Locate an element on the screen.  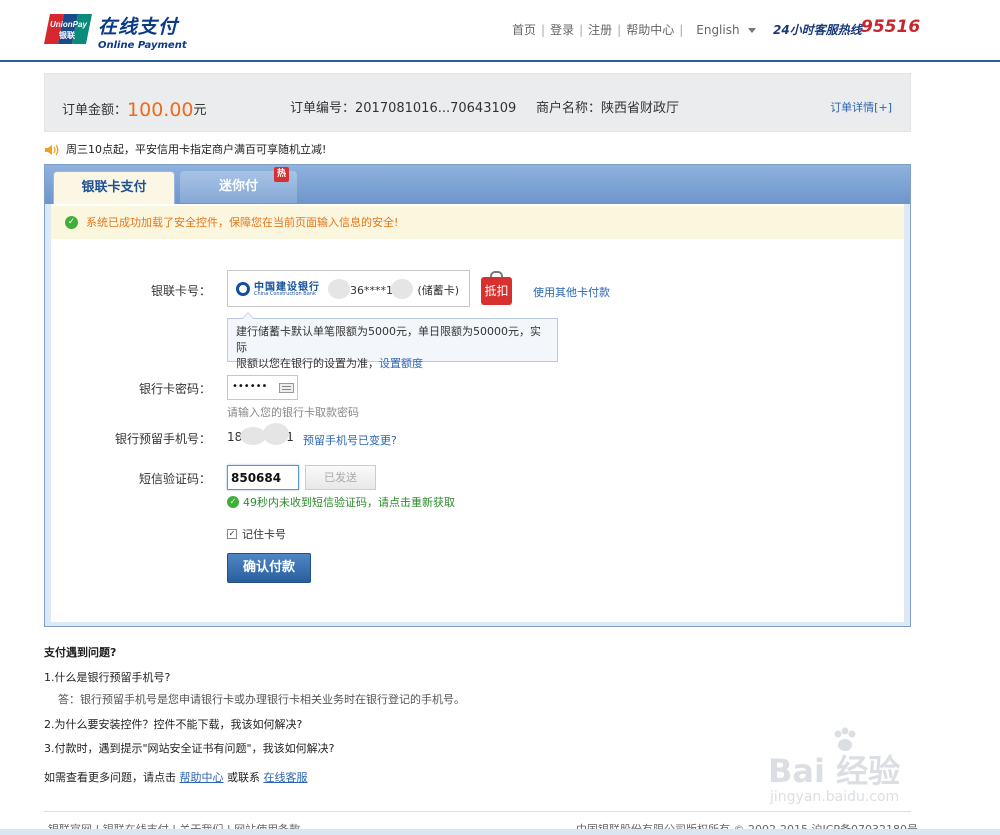
speaker-icon is located at coordinates (52, 150).